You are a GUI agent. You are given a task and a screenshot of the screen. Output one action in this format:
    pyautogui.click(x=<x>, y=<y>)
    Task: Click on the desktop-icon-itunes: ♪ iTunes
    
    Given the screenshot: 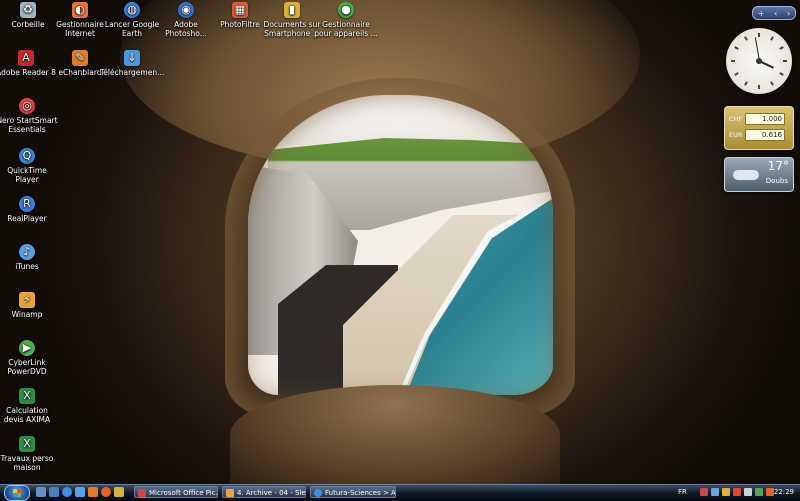 What is the action you would take?
    pyautogui.click(x=29, y=257)
    